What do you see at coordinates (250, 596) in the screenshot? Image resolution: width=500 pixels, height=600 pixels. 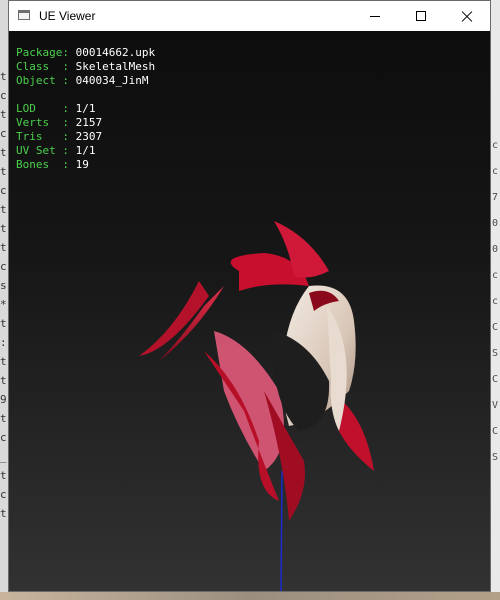 I see `desktop-background-bottom` at bounding box center [250, 596].